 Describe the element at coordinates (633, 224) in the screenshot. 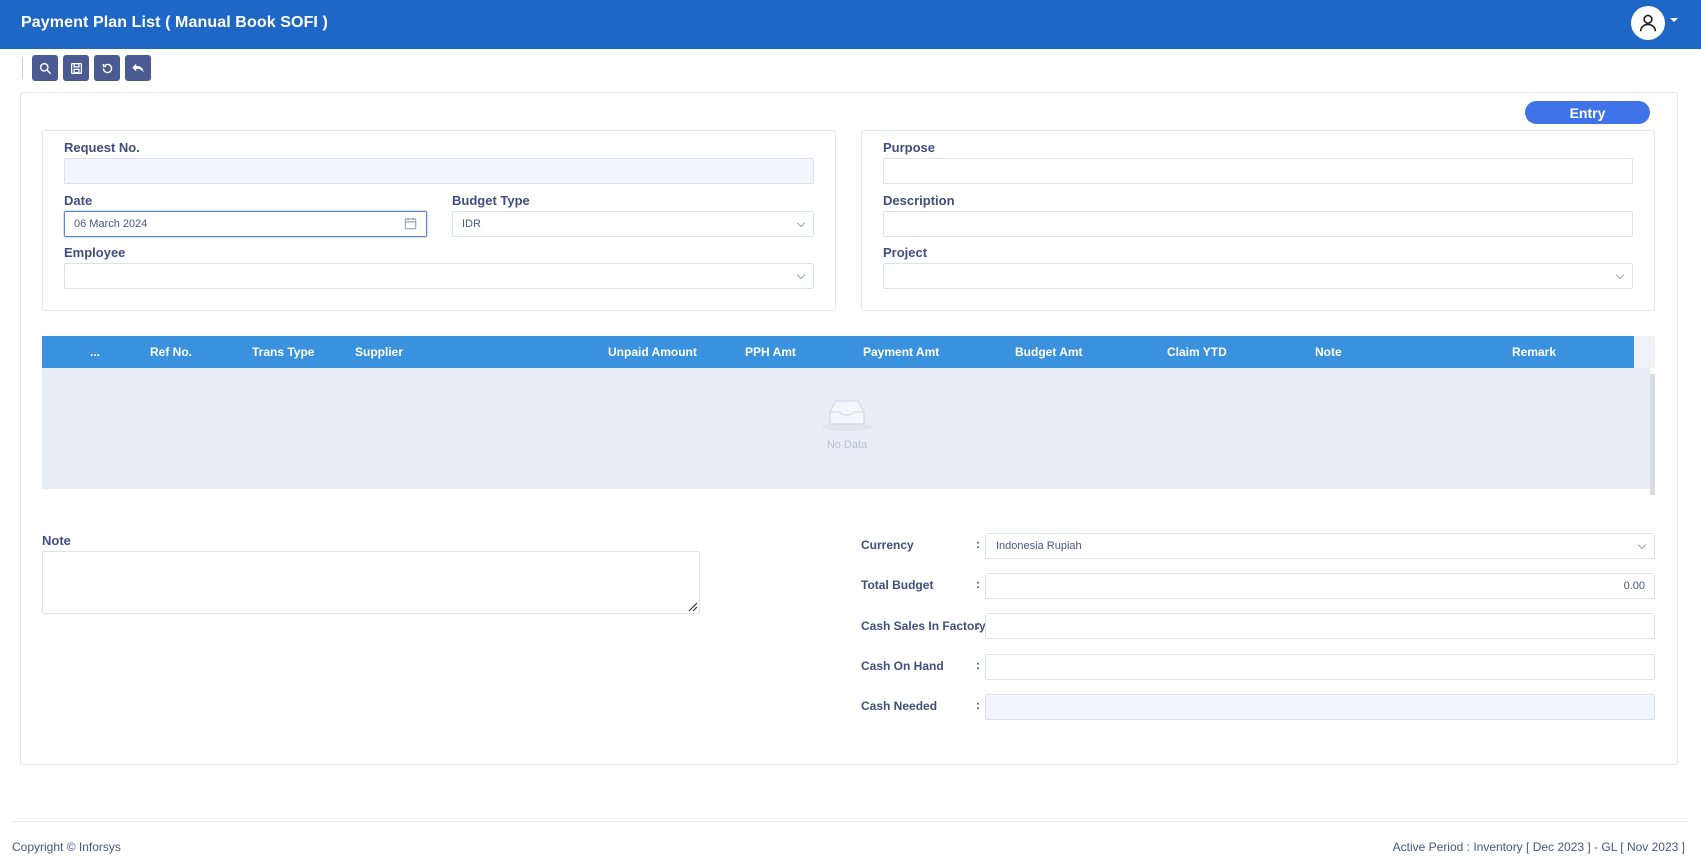

I see `budget-type-select: IDR` at that location.